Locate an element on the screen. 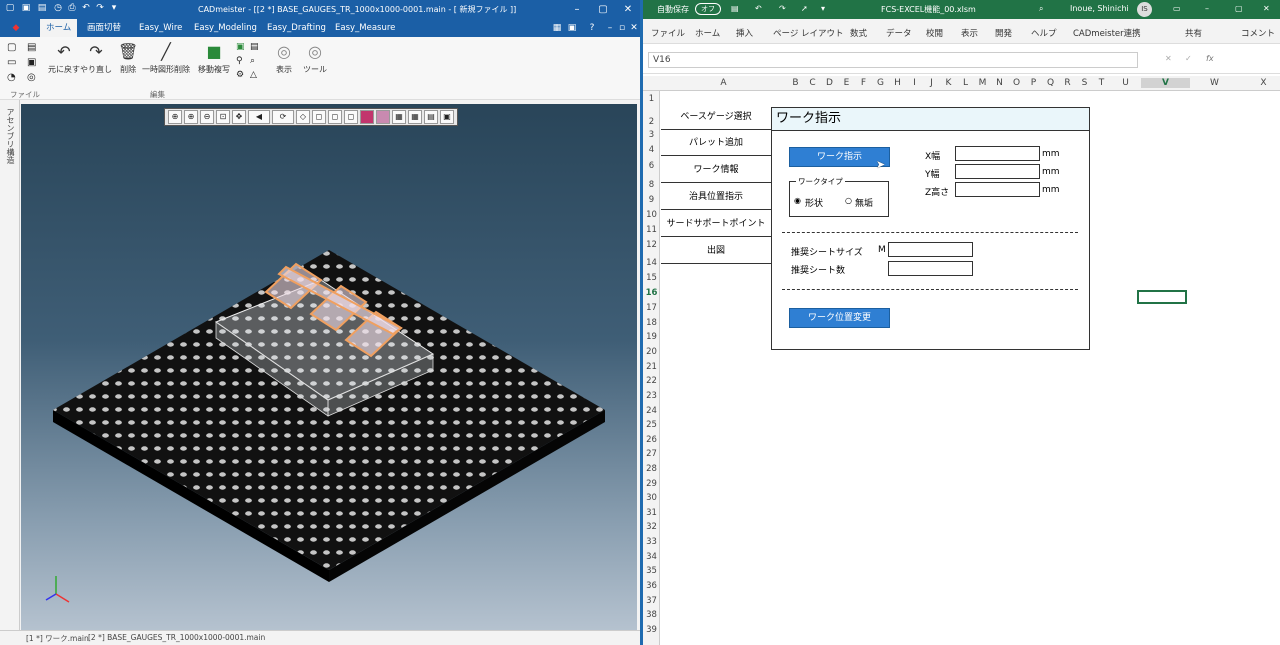  radio-shape-icon: ◉ is located at coordinates (797, 200).